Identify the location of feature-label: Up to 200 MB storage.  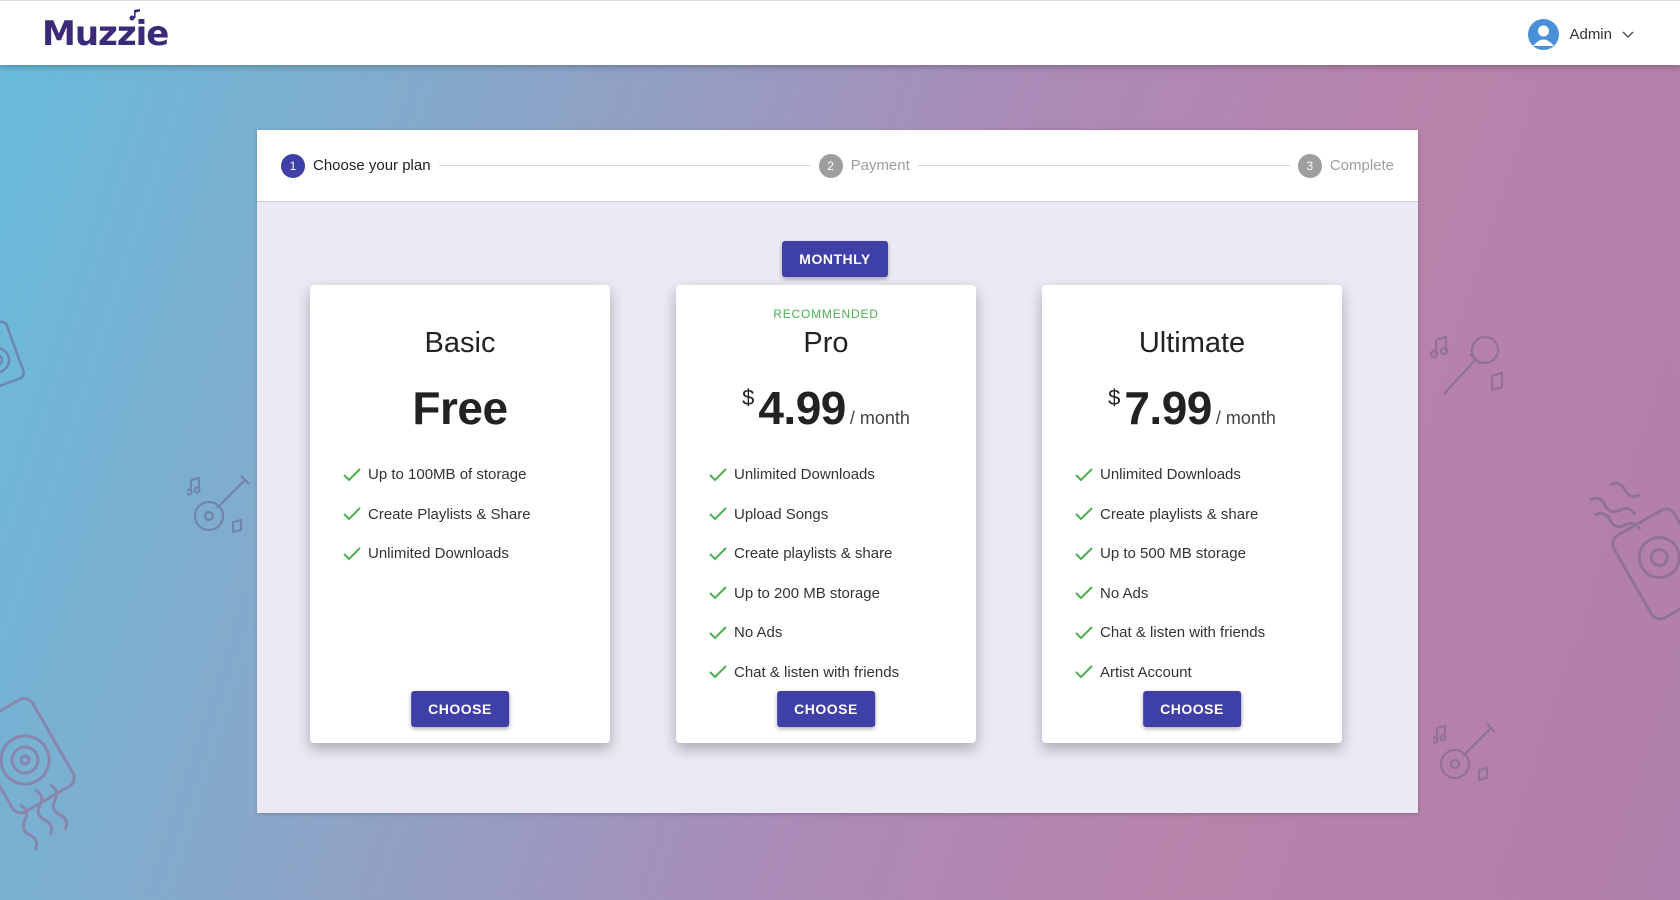
(807, 593).